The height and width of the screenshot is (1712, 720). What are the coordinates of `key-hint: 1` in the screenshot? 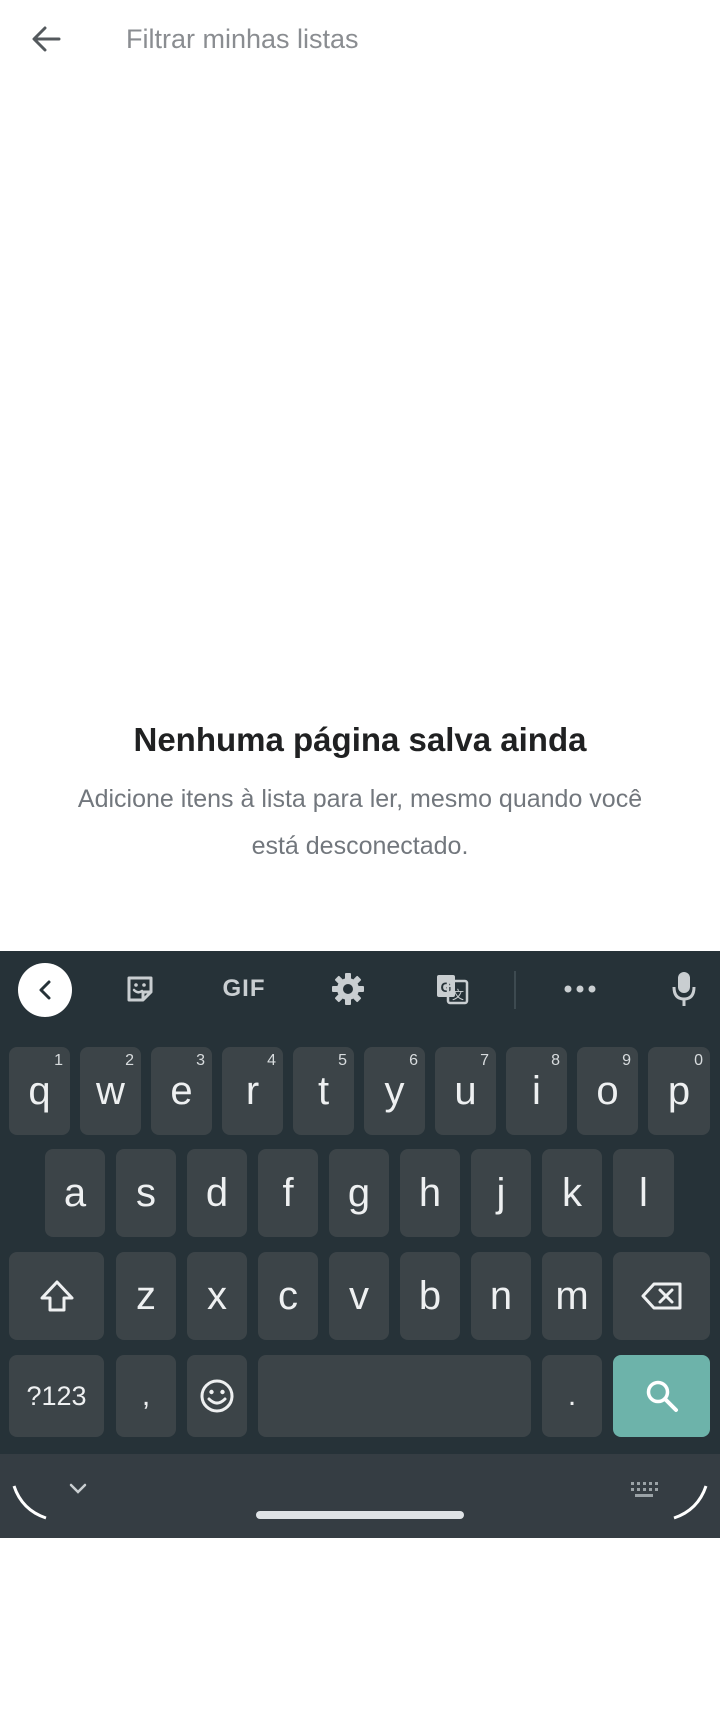 It's located at (58, 1060).